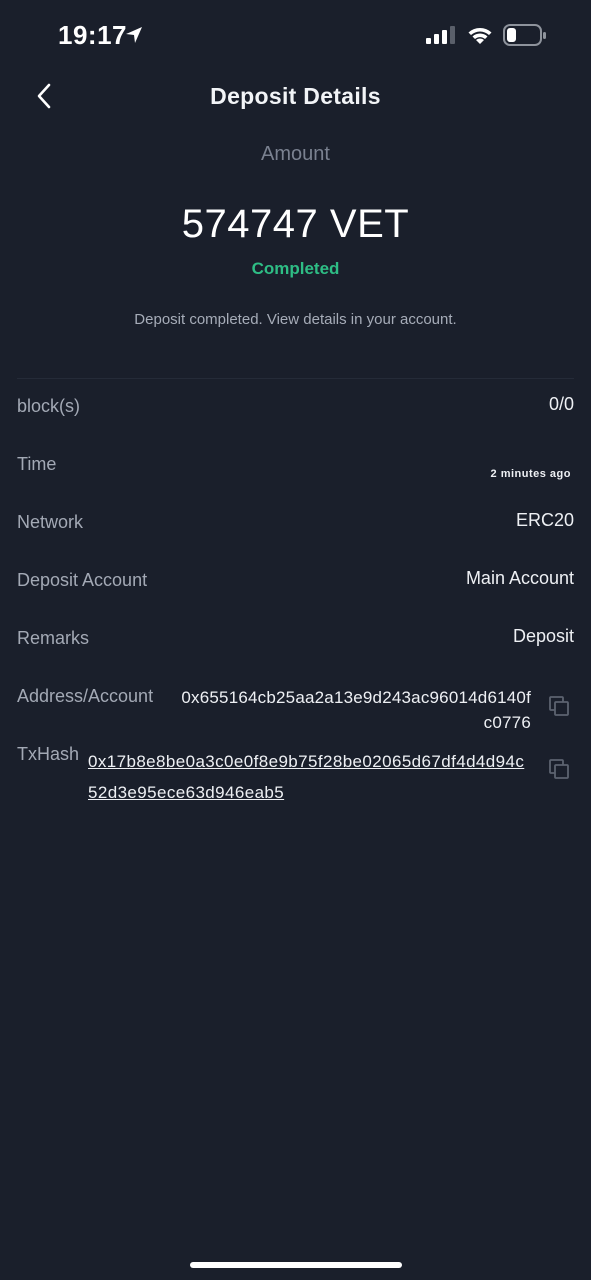 Image resolution: width=591 pixels, height=1280 pixels. What do you see at coordinates (543, 636) in the screenshot?
I see `remarks-value: Deposit` at bounding box center [543, 636].